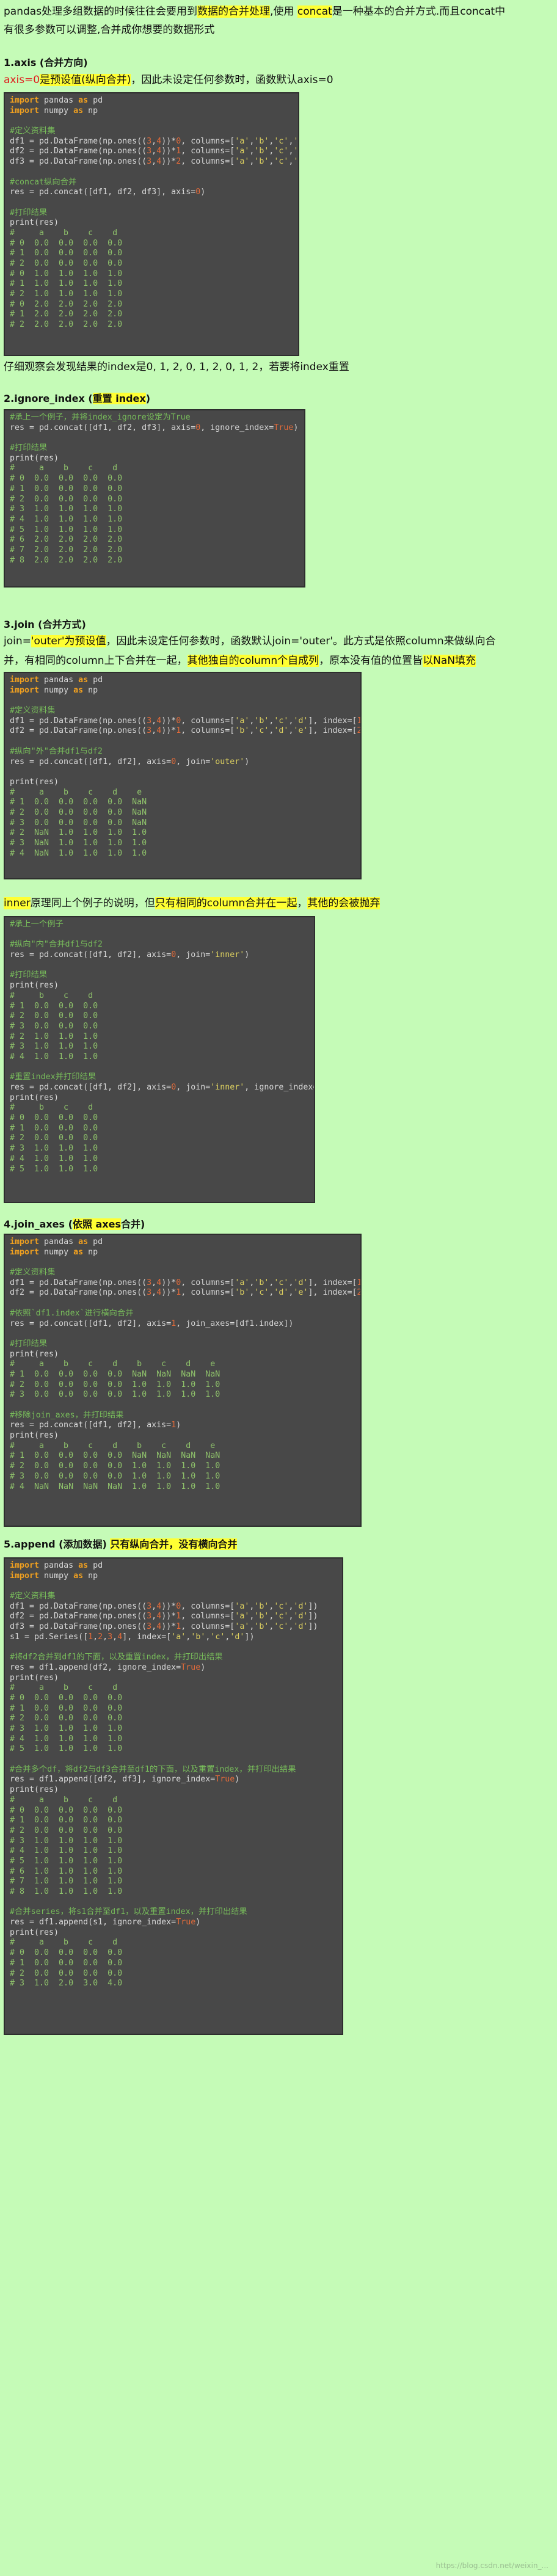 Image resolution: width=557 pixels, height=2576 pixels. What do you see at coordinates (54, 1047) in the screenshot?
I see `code-line: # 3 1.0 1.0 1.0` at bounding box center [54, 1047].